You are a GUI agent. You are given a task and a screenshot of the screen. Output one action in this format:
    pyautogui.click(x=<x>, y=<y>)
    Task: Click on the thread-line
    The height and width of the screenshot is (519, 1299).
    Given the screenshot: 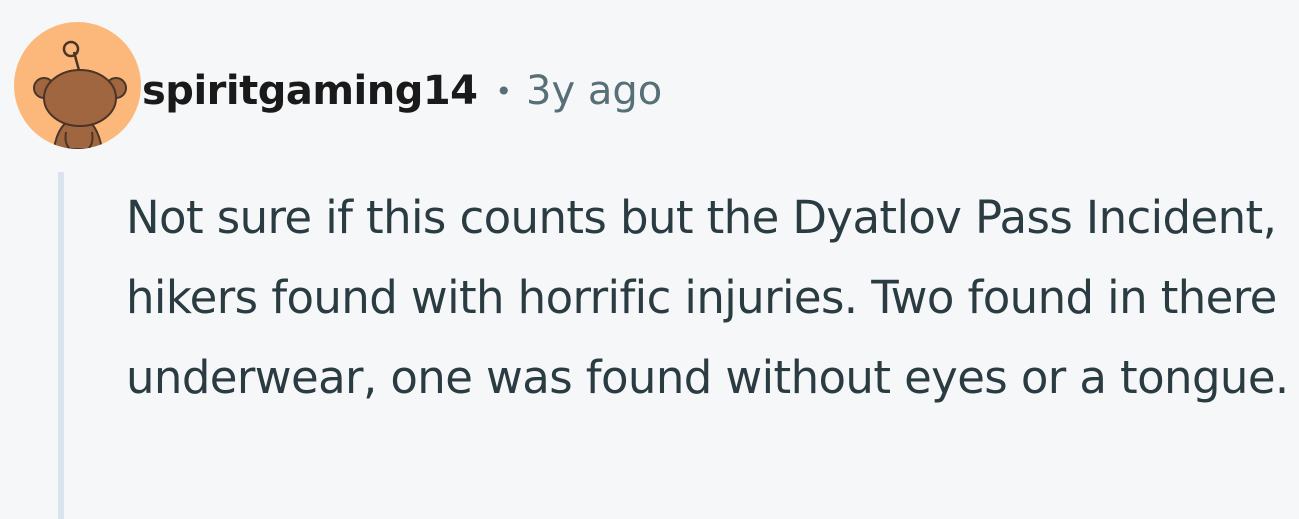 What is the action you would take?
    pyautogui.click(x=61, y=345)
    